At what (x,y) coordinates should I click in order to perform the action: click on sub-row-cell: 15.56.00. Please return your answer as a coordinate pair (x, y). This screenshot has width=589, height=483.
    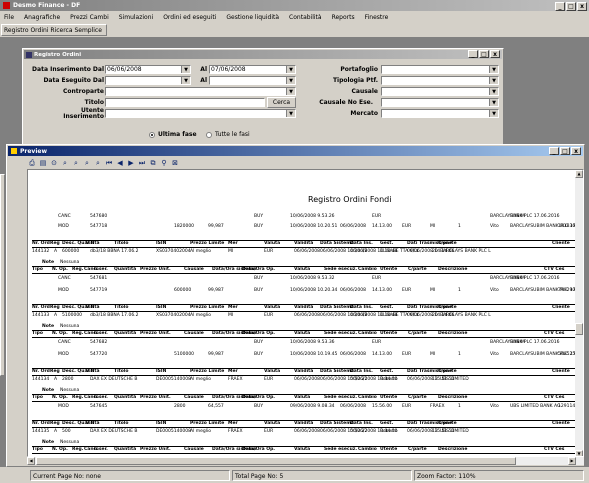
    Looking at the image, I should click on (382, 406).